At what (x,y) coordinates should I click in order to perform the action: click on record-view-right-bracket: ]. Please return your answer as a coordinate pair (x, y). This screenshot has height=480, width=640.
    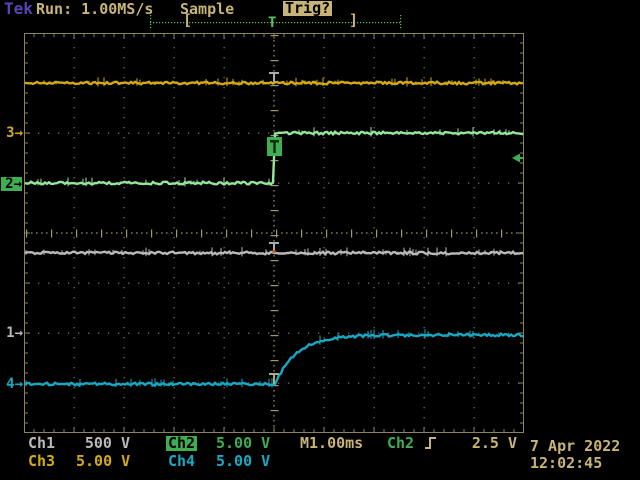
    Looking at the image, I should click on (354, 20).